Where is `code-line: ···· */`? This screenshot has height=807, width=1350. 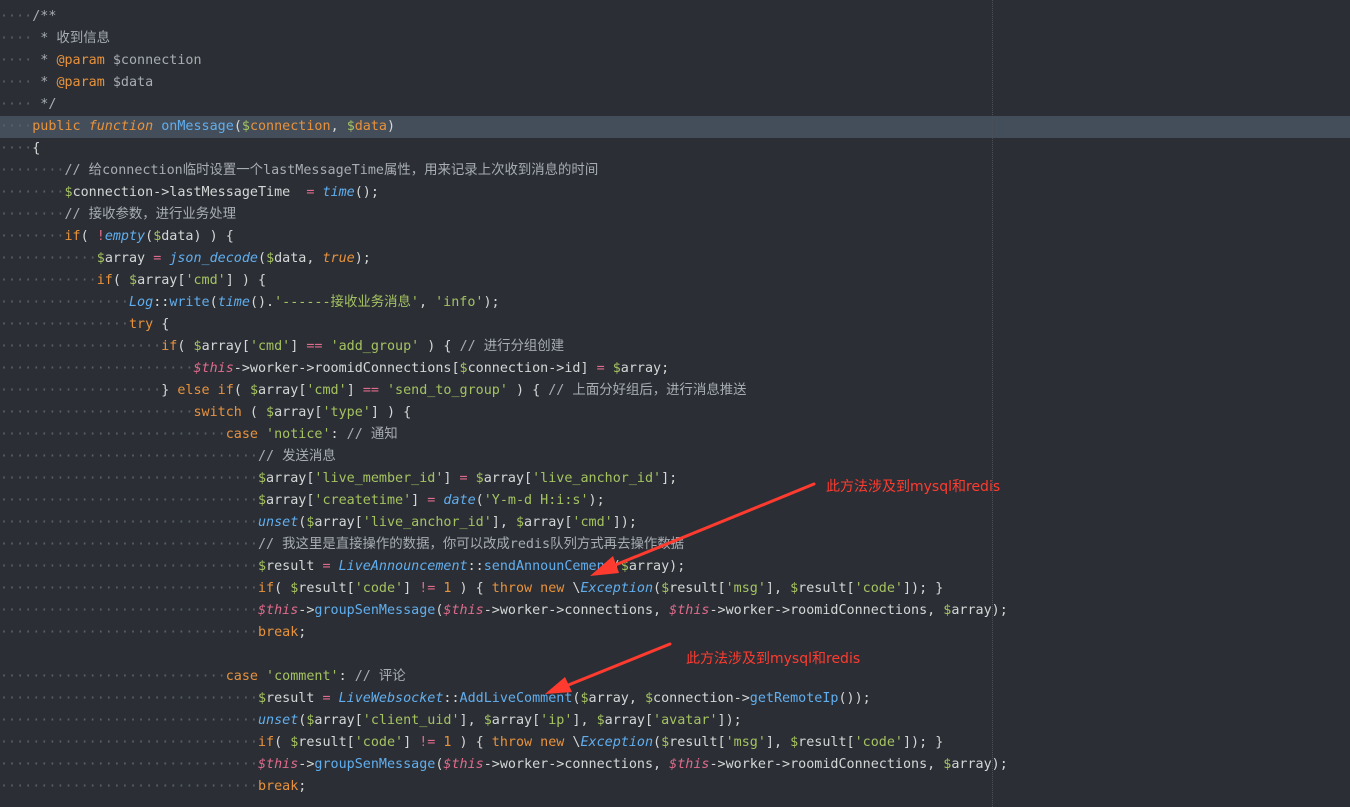
code-line: ···· */ is located at coordinates (675, 105).